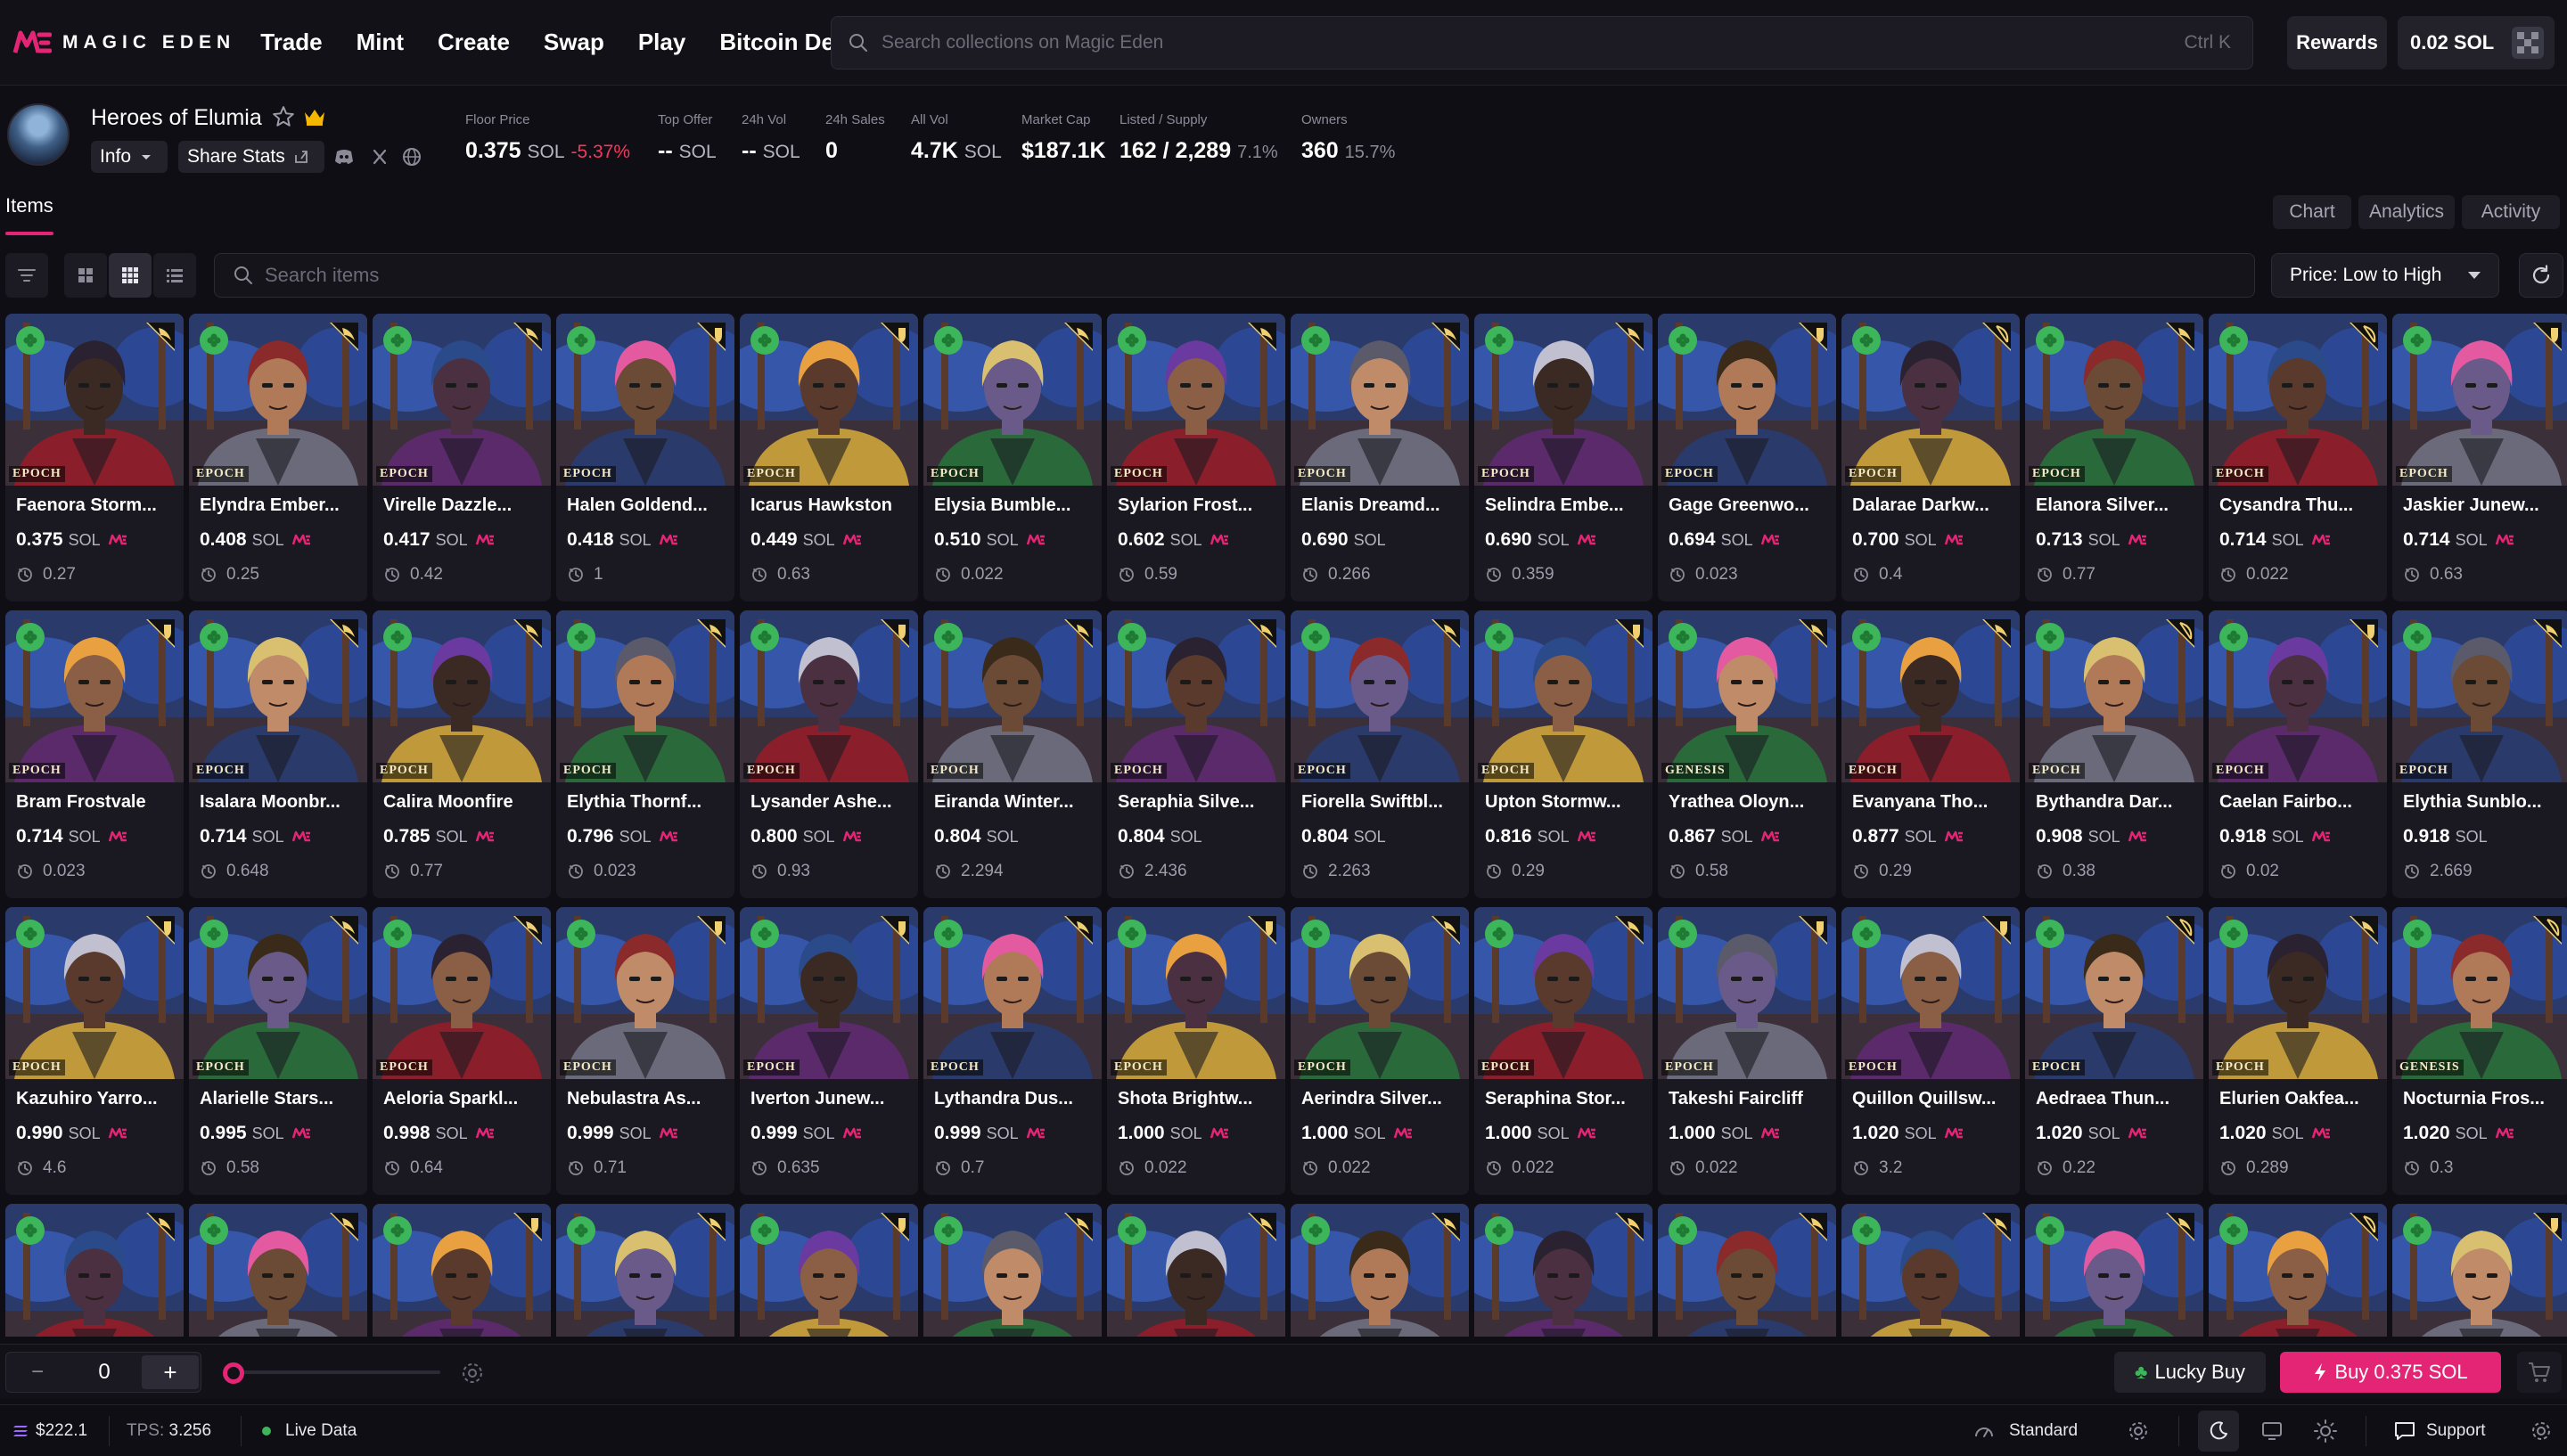  I want to click on live-data-indicator: Live Data, so click(310, 1431).